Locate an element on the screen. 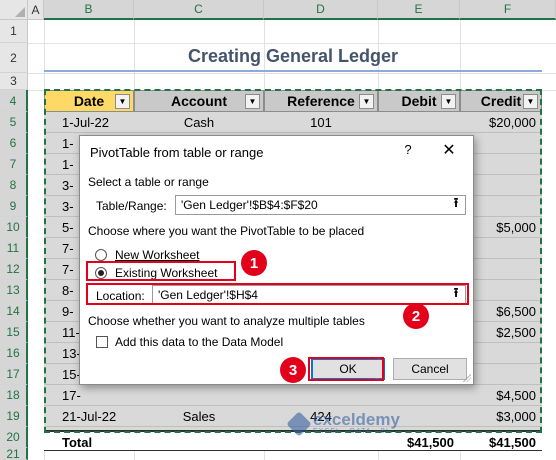 This screenshot has height=460, width=556. row-header-20: 20 is located at coordinates (14, 437).